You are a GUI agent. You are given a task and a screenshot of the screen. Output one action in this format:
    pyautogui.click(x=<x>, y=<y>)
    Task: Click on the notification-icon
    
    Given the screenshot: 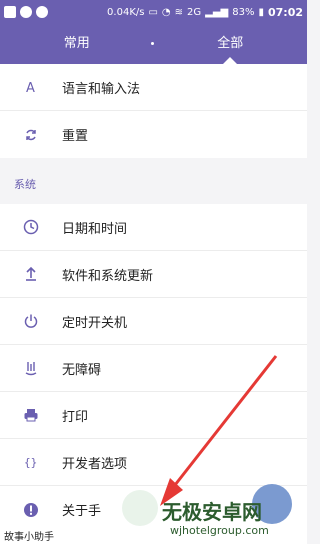 What is the action you would take?
    pyautogui.click(x=10, y=12)
    